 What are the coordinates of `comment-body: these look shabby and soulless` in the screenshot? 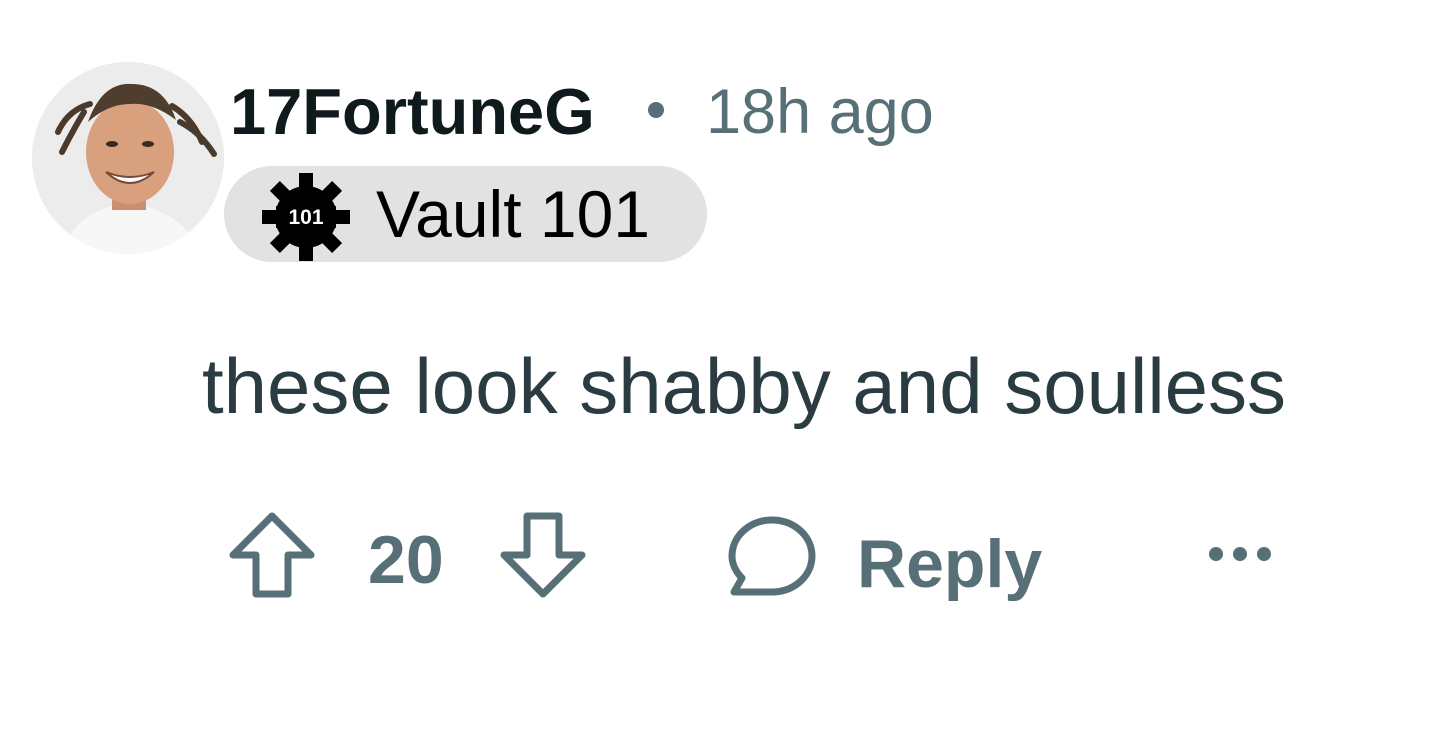 It's located at (744, 386).